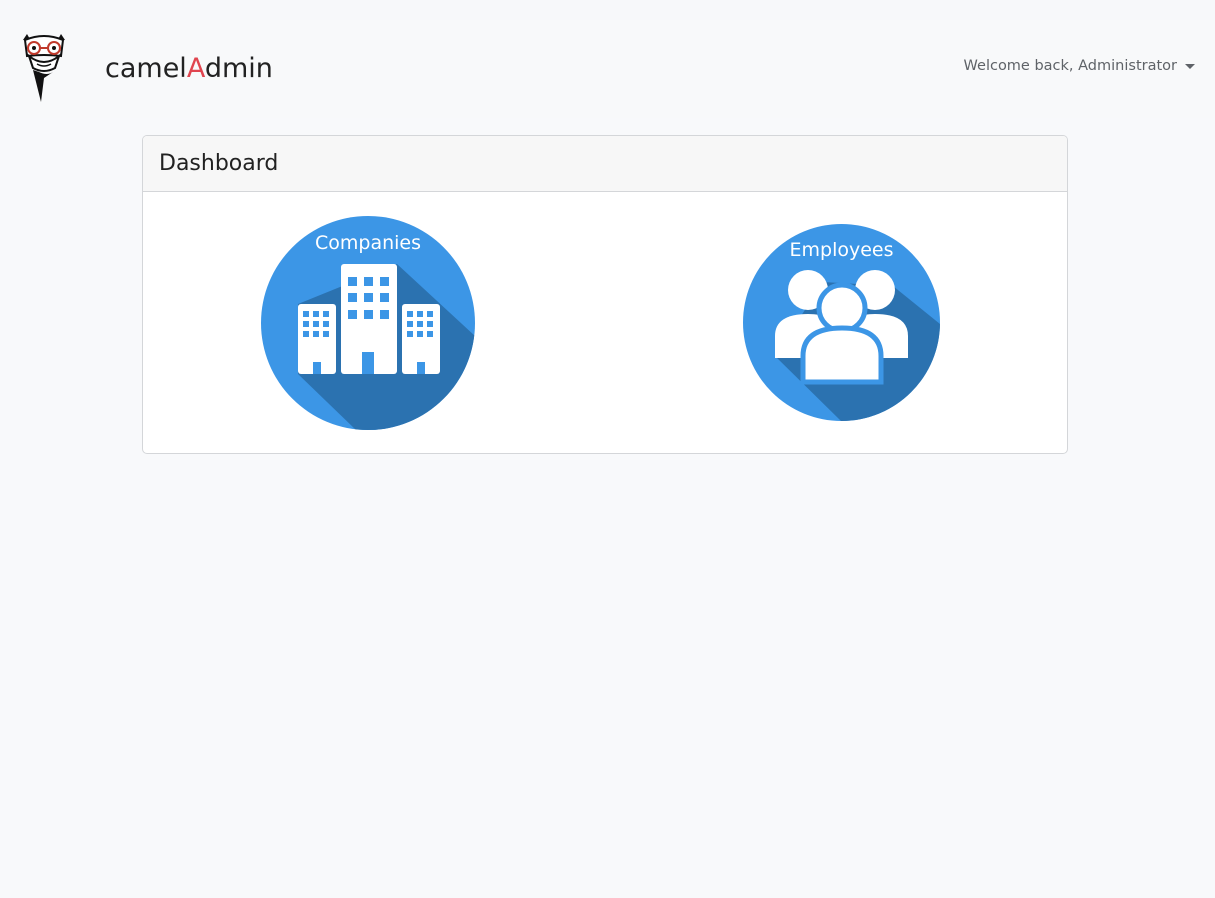 This screenshot has width=1215, height=898. What do you see at coordinates (368, 323) in the screenshot?
I see `companies-tile: Companies` at bounding box center [368, 323].